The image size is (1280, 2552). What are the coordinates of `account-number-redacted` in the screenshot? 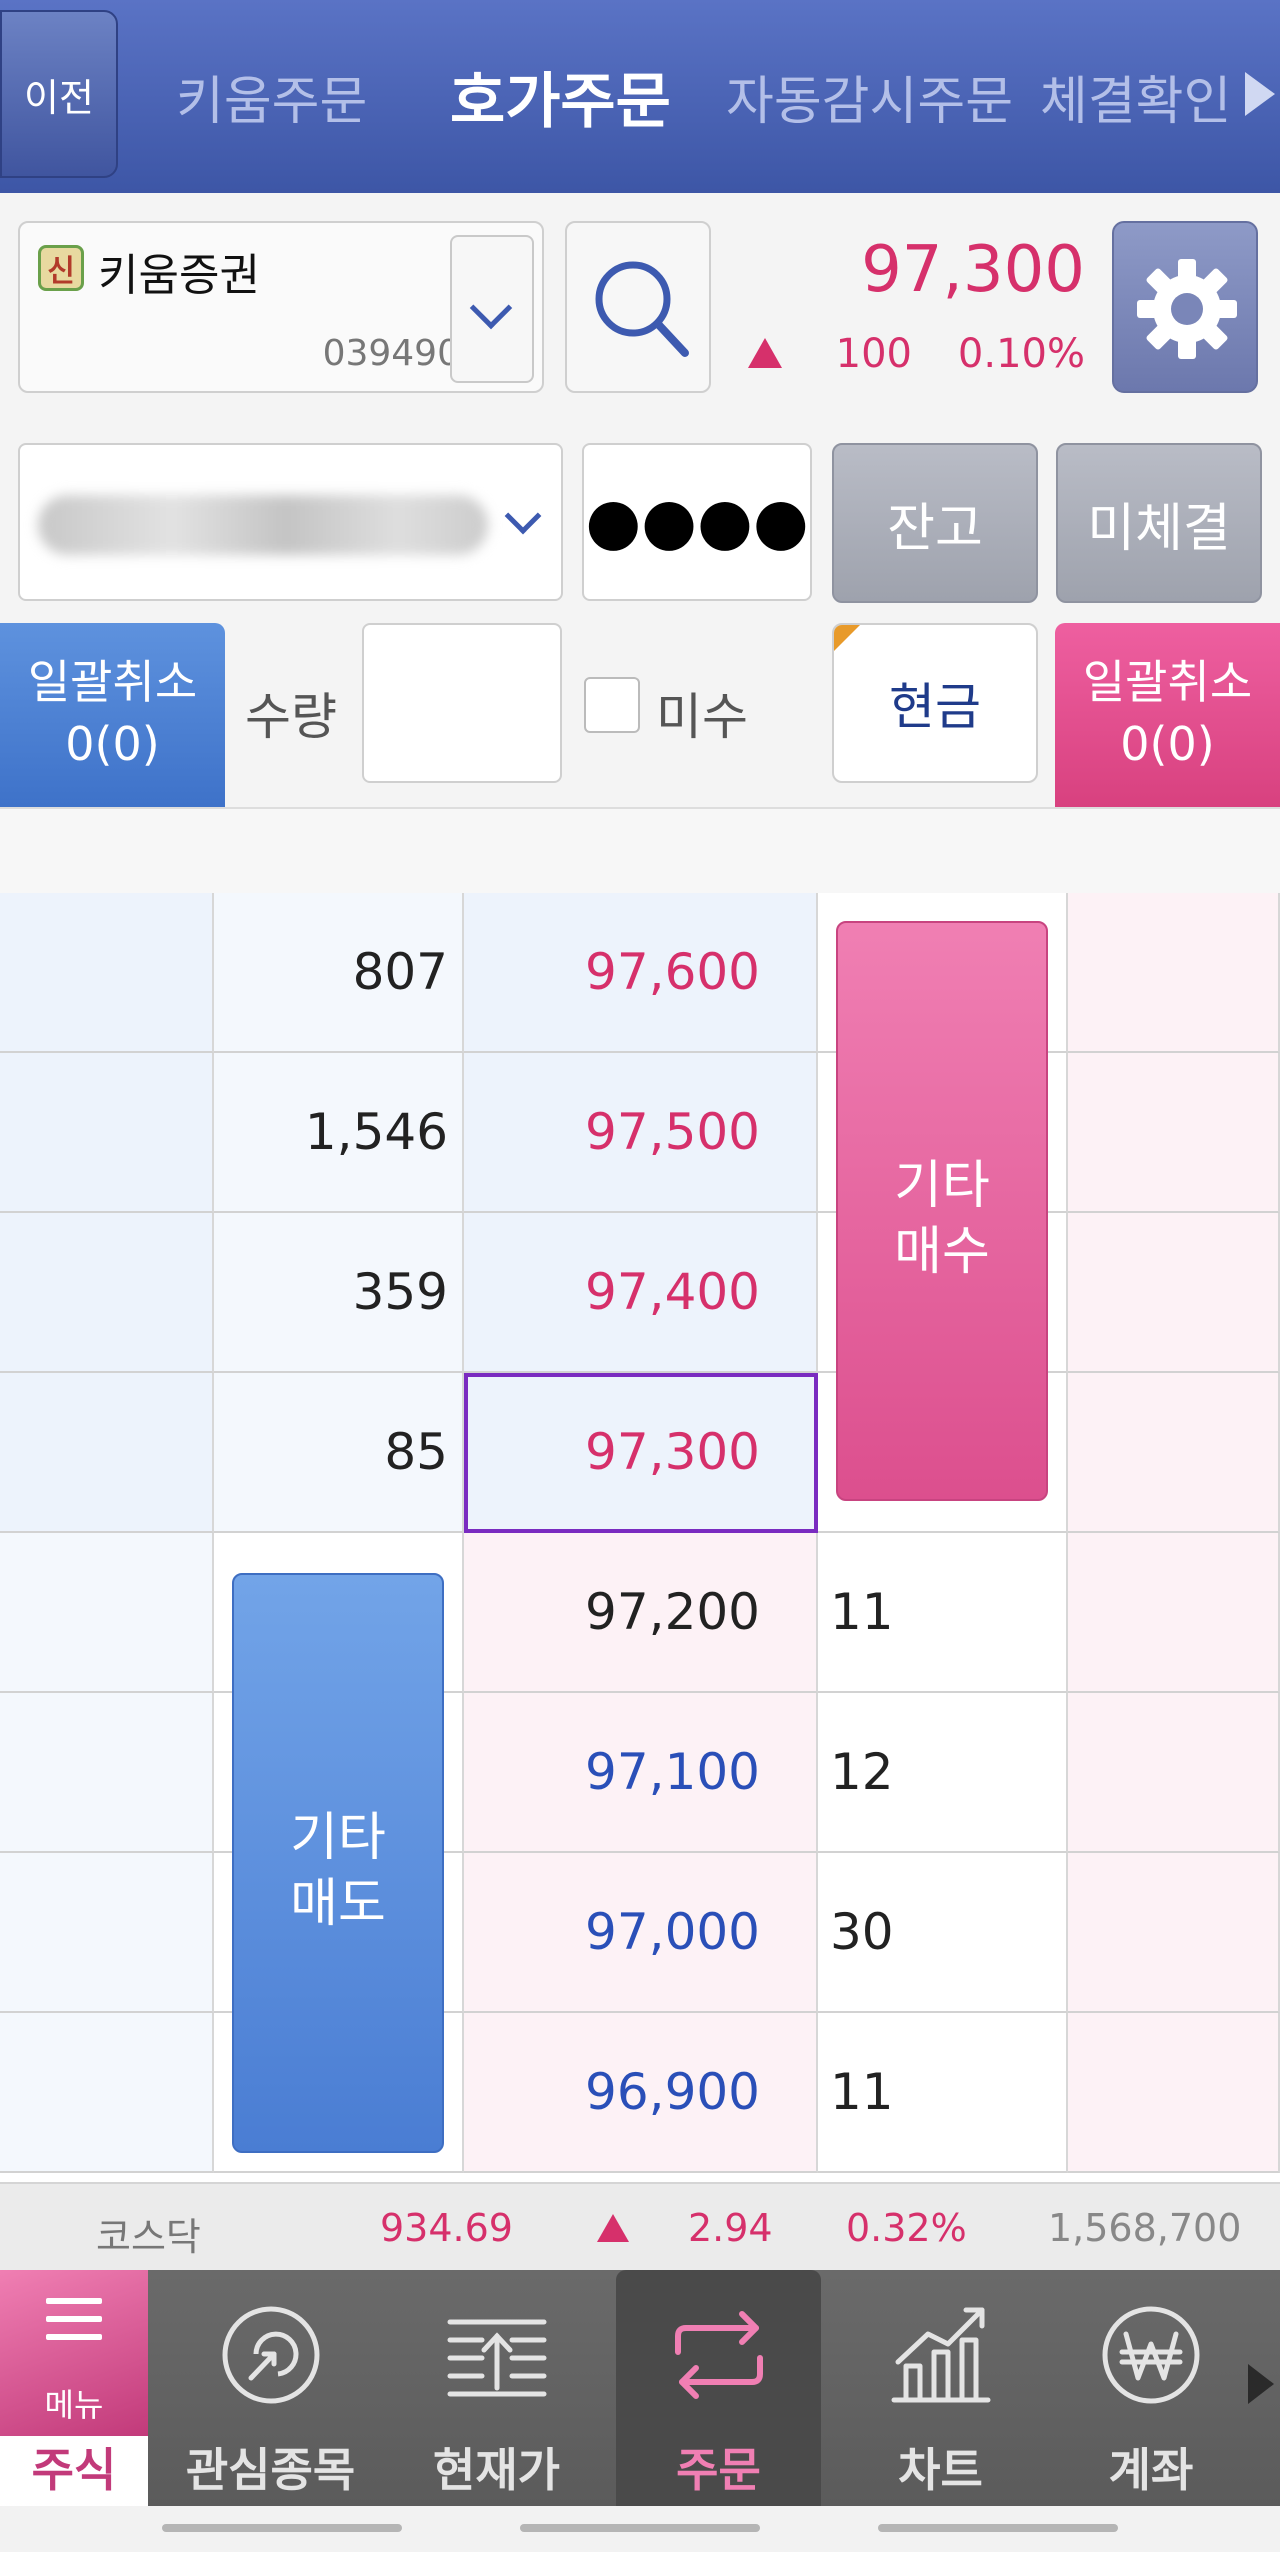 It's located at (263, 525).